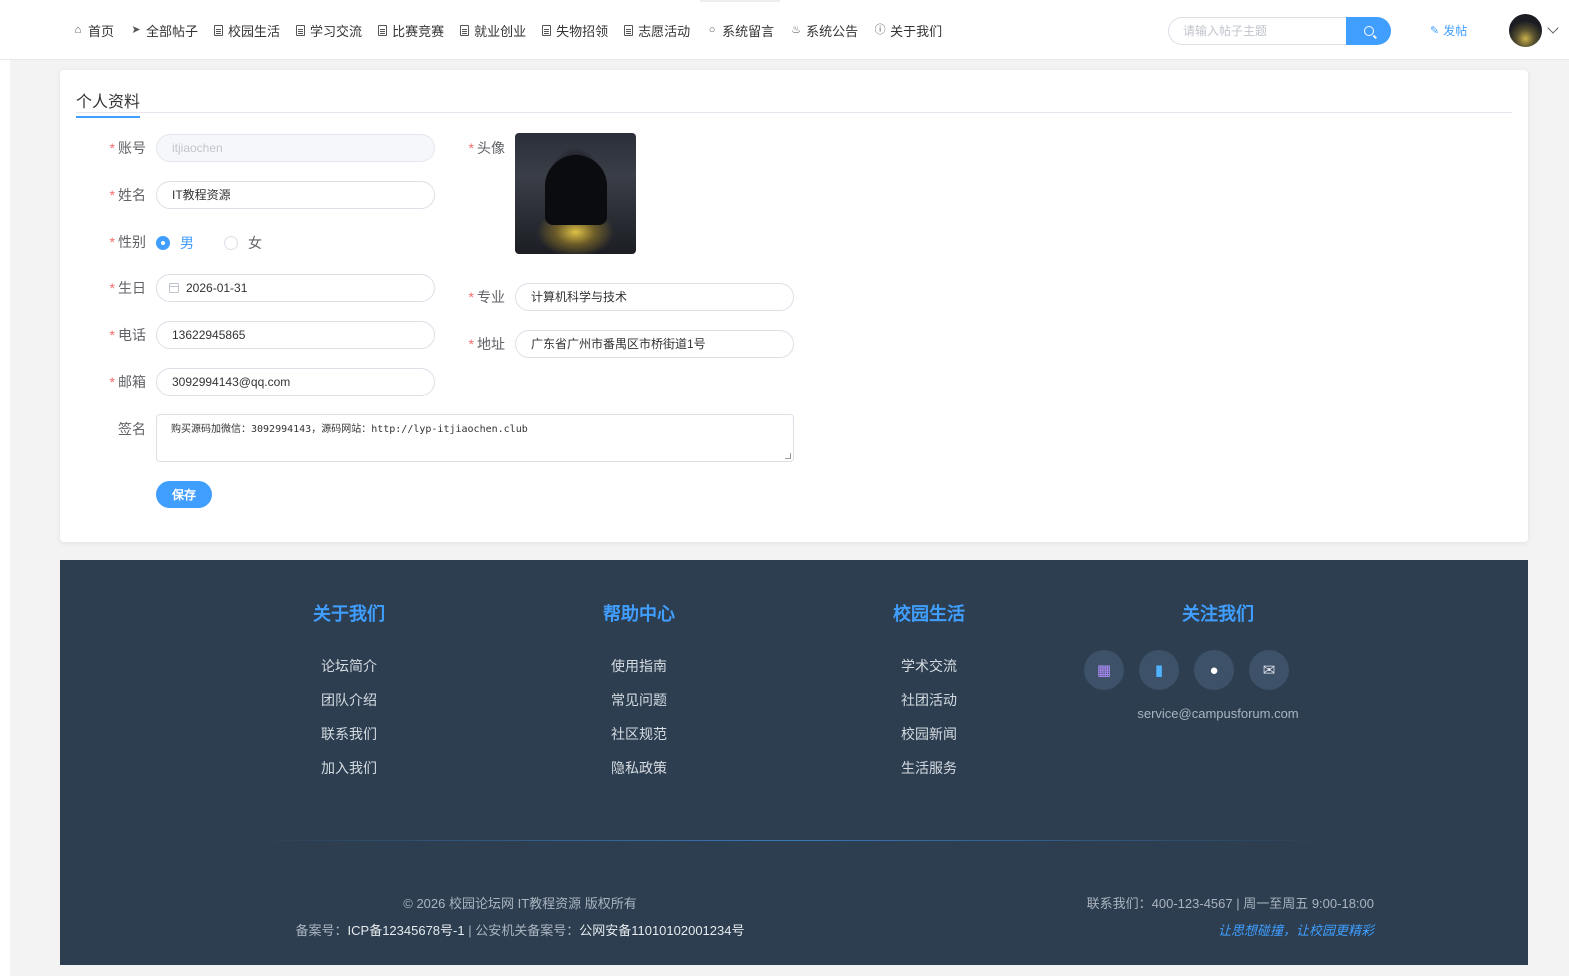 Image resolution: width=1569 pixels, height=976 pixels. I want to click on chat-bubble-icon: ●, so click(1214, 670).